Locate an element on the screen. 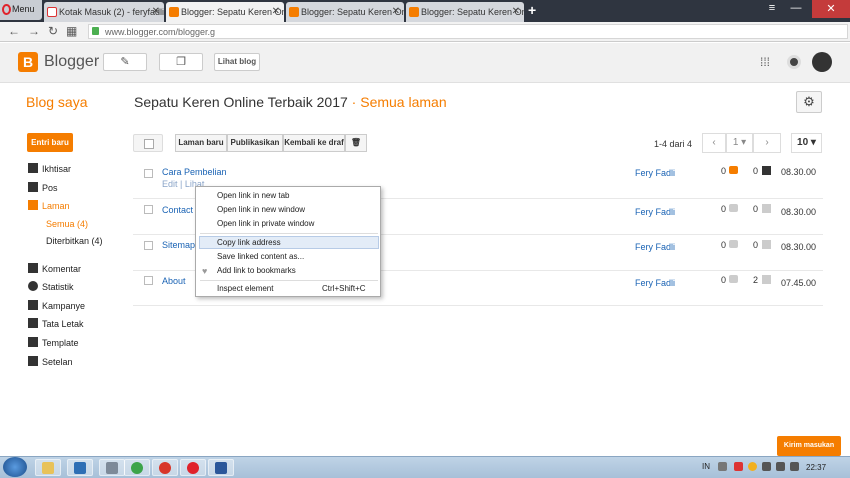 The height and width of the screenshot is (478, 850). reload-icon: ↻ is located at coordinates (53, 31).